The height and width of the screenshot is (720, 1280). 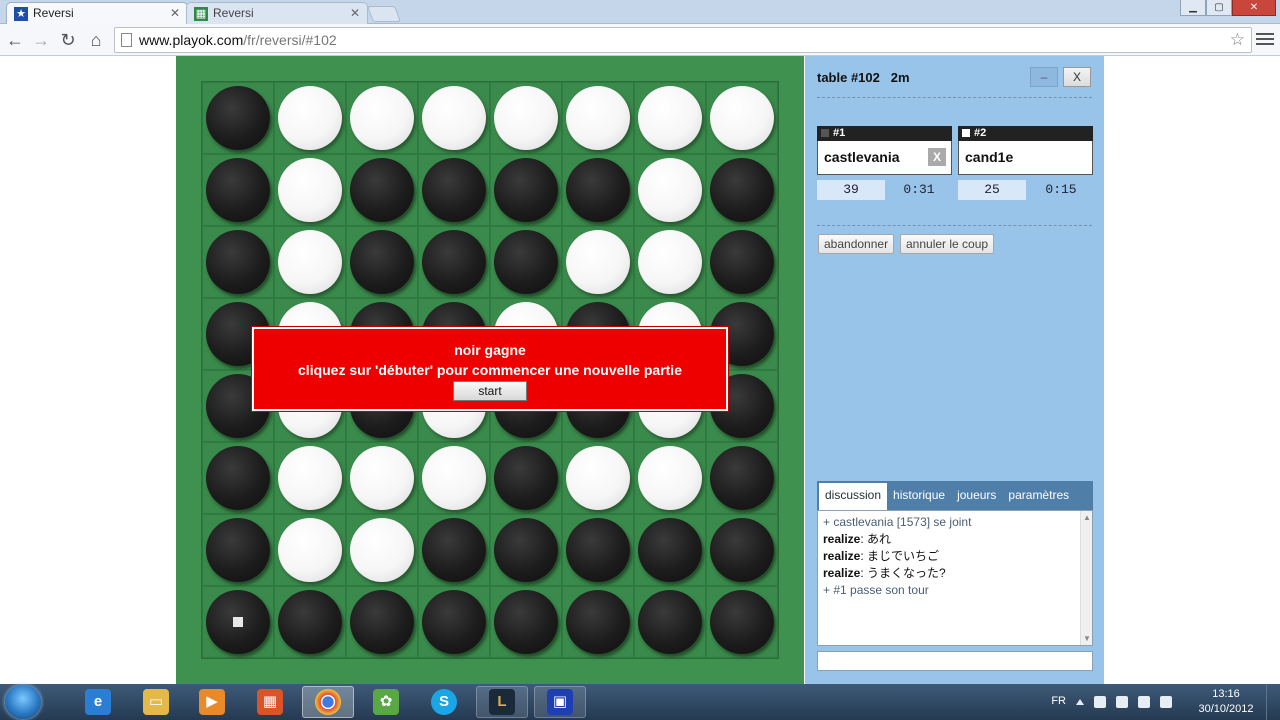 I want to click on close-window-icon: ✕, so click(x=1254, y=8).